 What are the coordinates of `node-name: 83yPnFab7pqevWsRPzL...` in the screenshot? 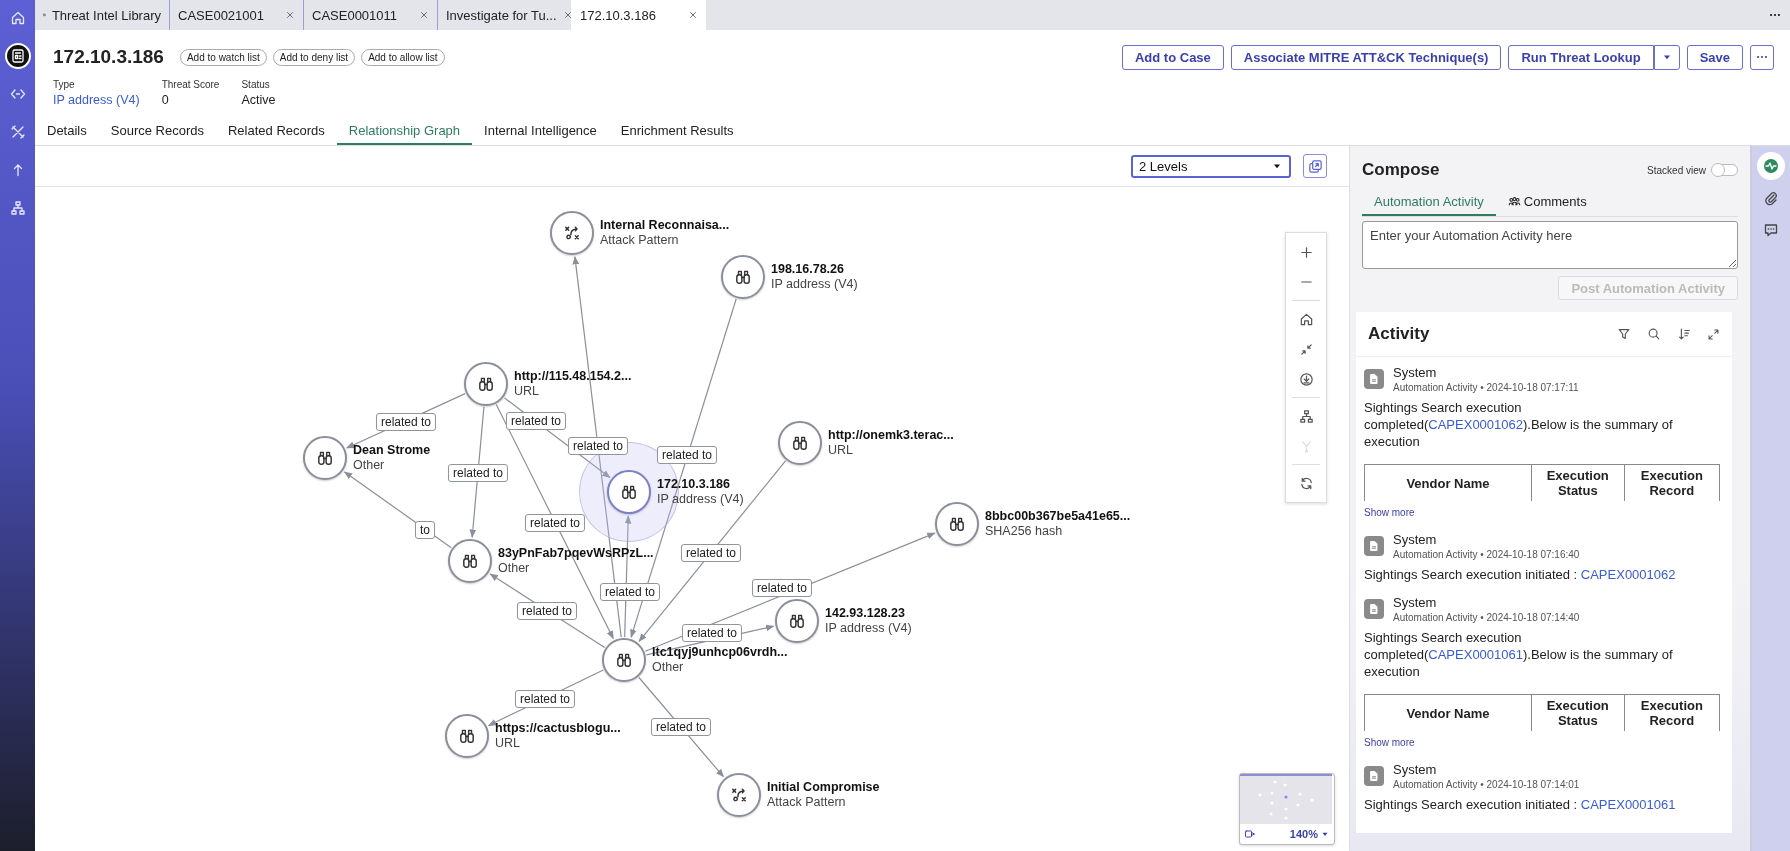 It's located at (576, 553).